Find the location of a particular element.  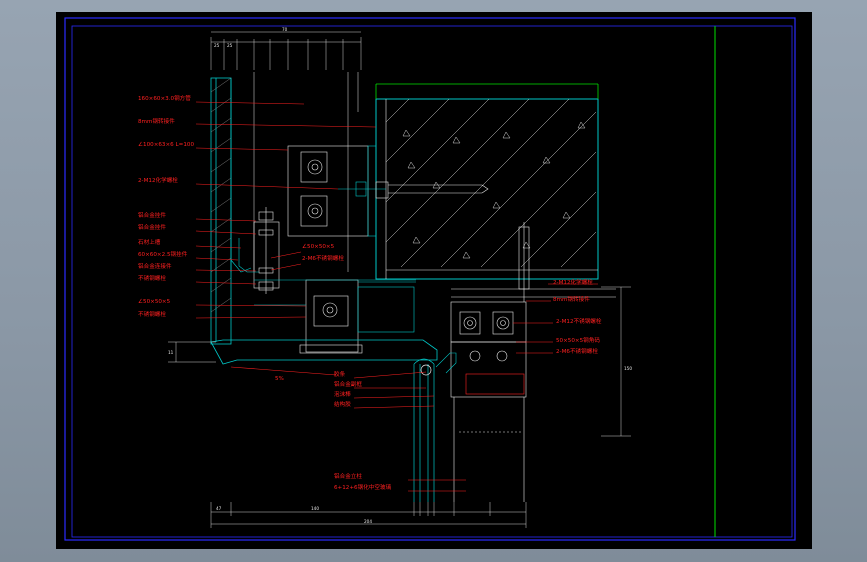

callout-right-adapter: 8mm钢转接件 is located at coordinates (571, 299).